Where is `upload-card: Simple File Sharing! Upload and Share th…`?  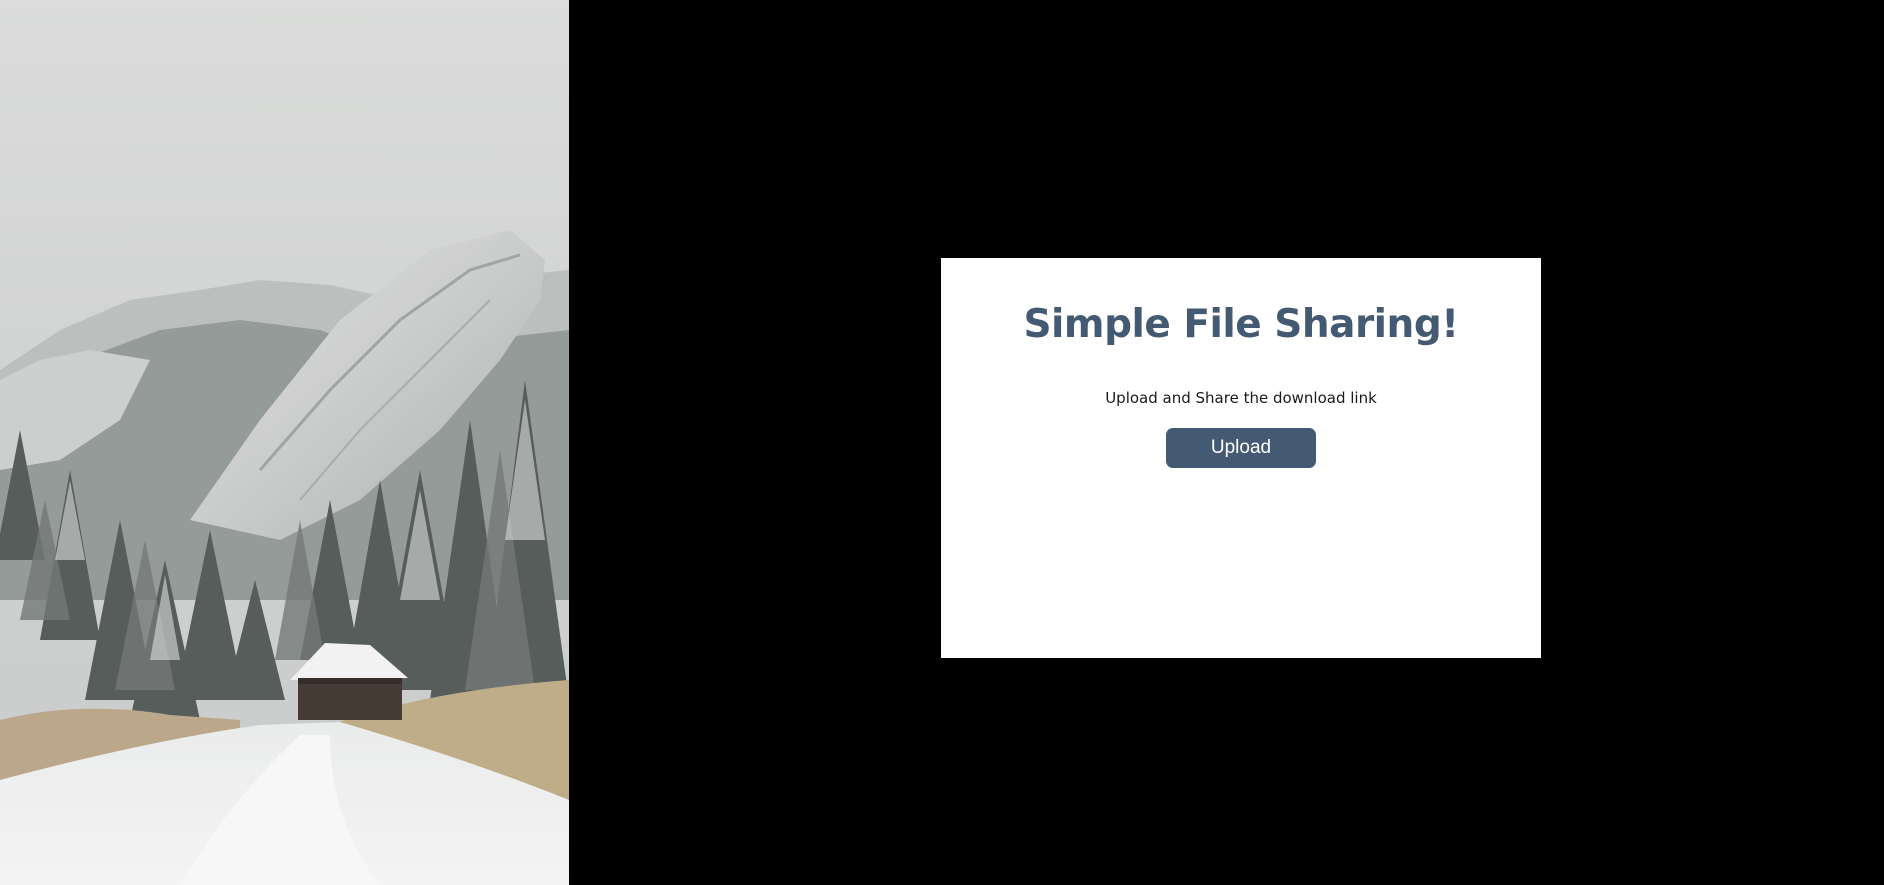 upload-card: Simple File Sharing! Upload and Share th… is located at coordinates (1241, 458).